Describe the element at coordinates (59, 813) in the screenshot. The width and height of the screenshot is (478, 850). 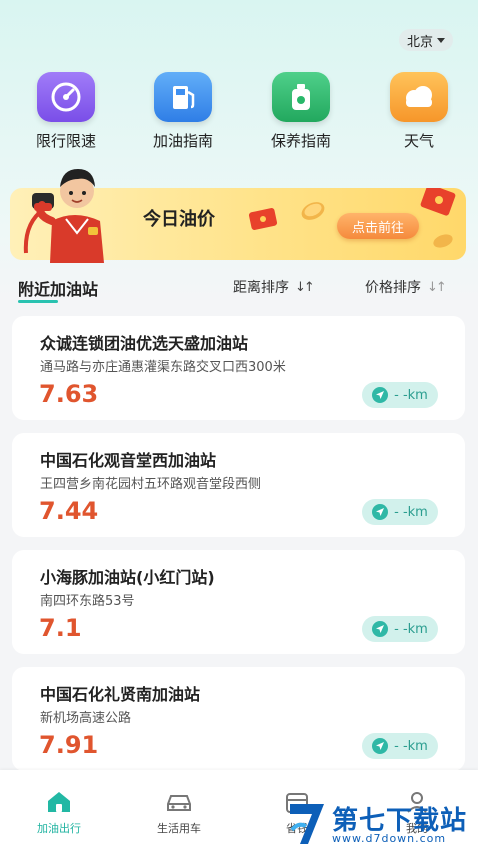
I see `bottom-tab-fuel-travel: 加油出行` at that location.